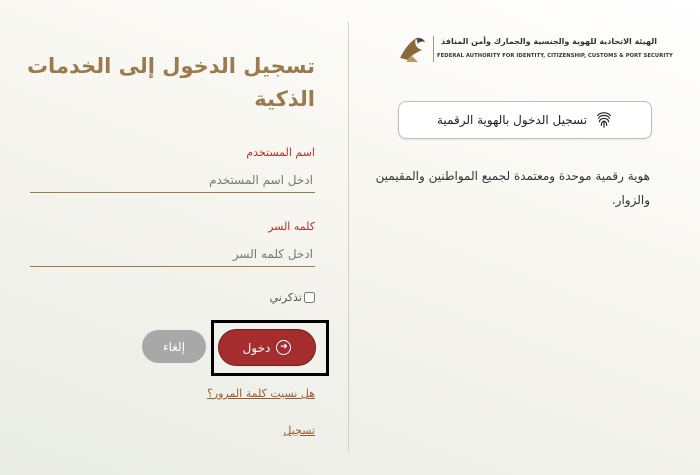 This screenshot has height=475, width=700. Describe the element at coordinates (604, 120) in the screenshot. I see `fingerprint-icon` at that location.